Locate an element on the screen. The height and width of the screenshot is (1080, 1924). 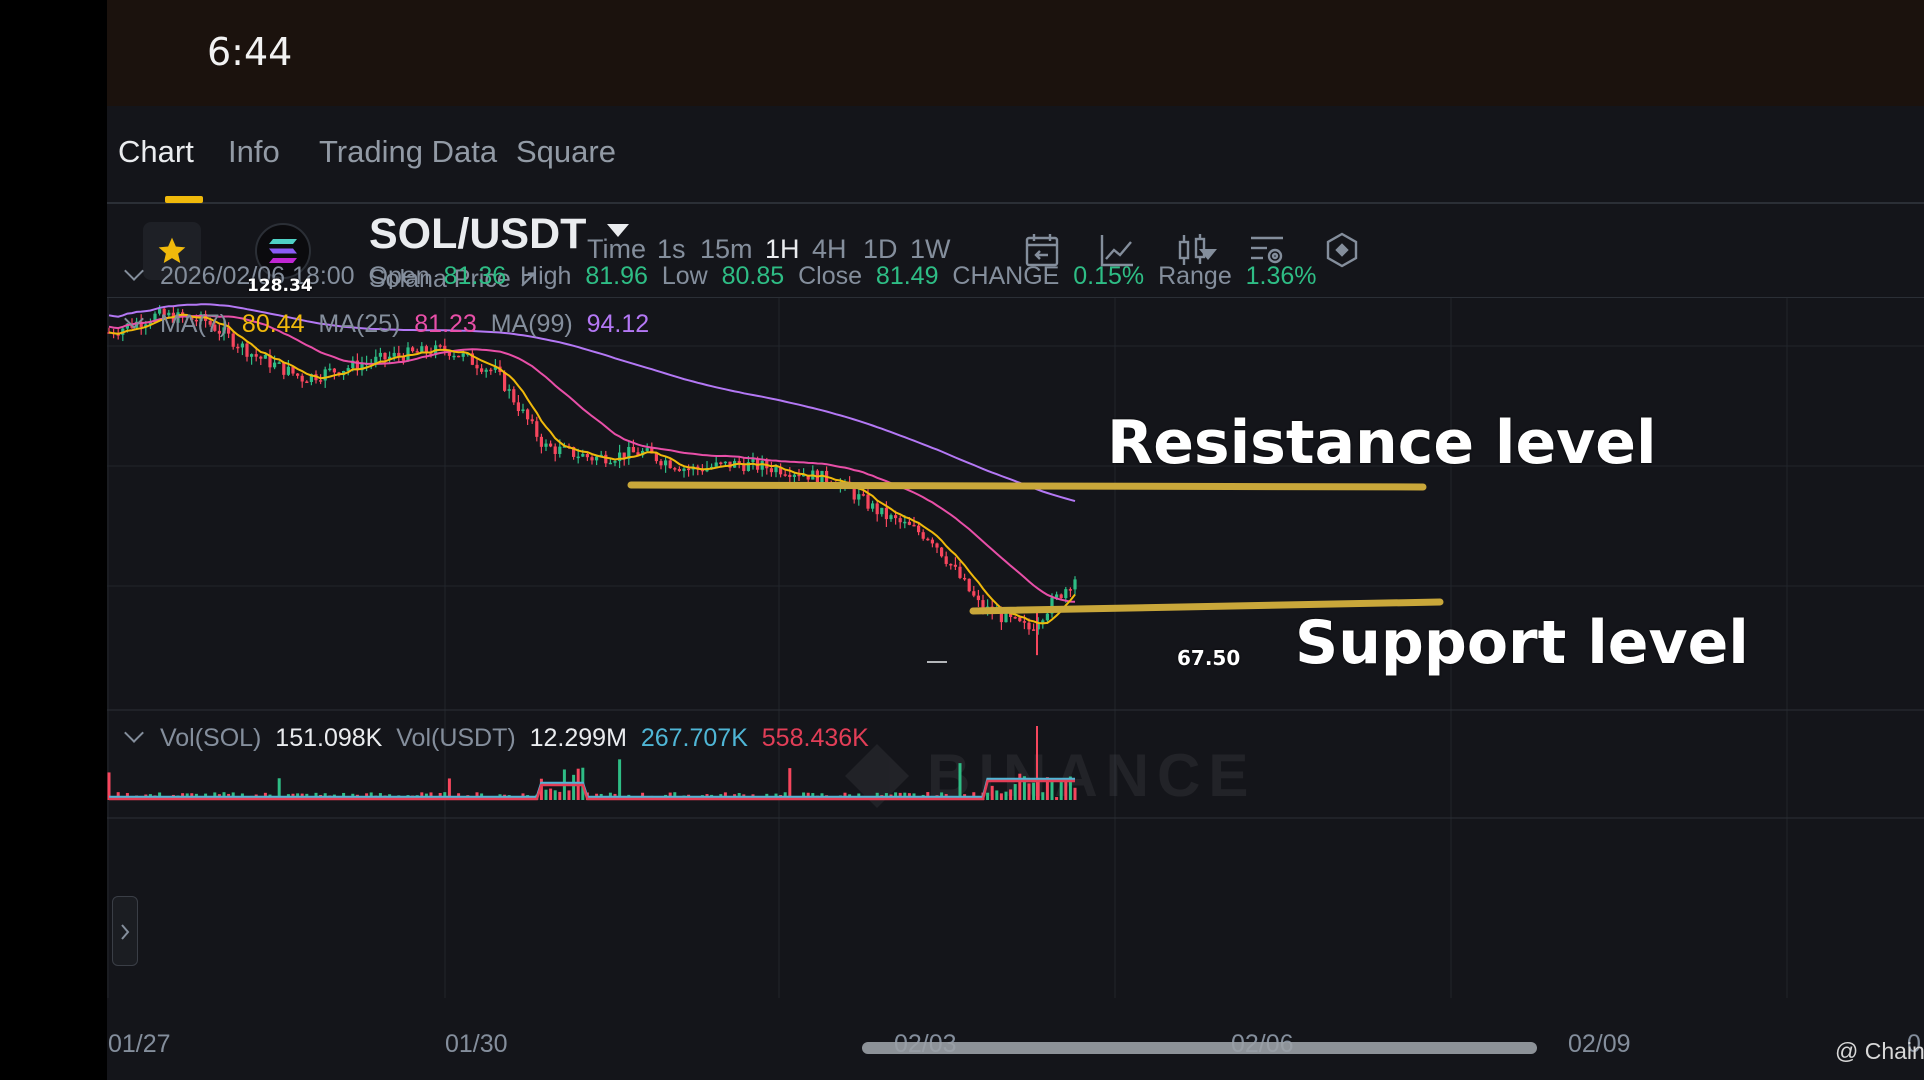
tab-trading-data: Trading Data is located at coordinates (408, 152).